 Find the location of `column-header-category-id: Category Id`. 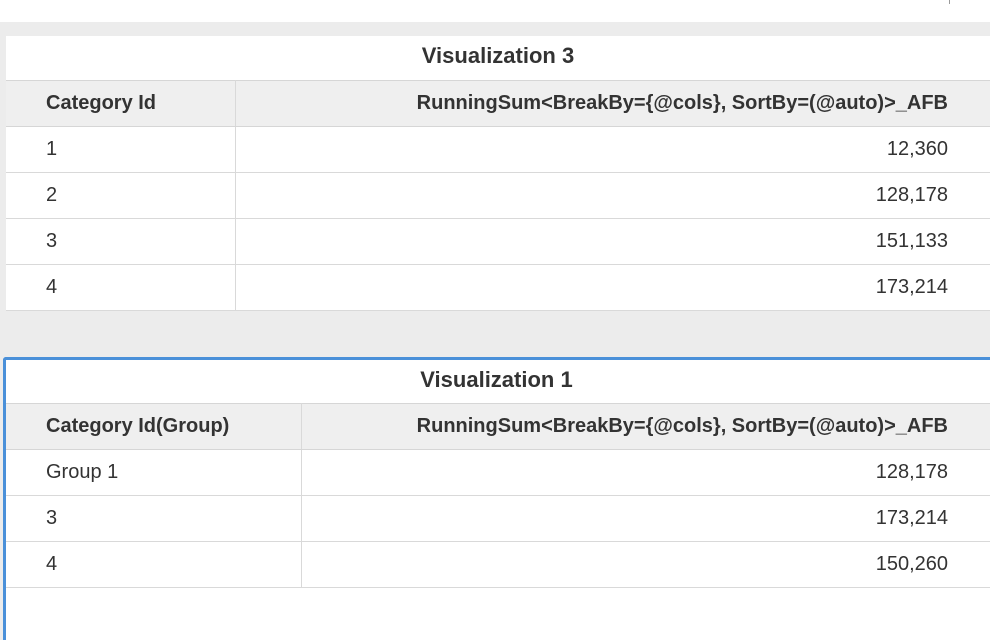

column-header-category-id: Category Id is located at coordinates (121, 103).